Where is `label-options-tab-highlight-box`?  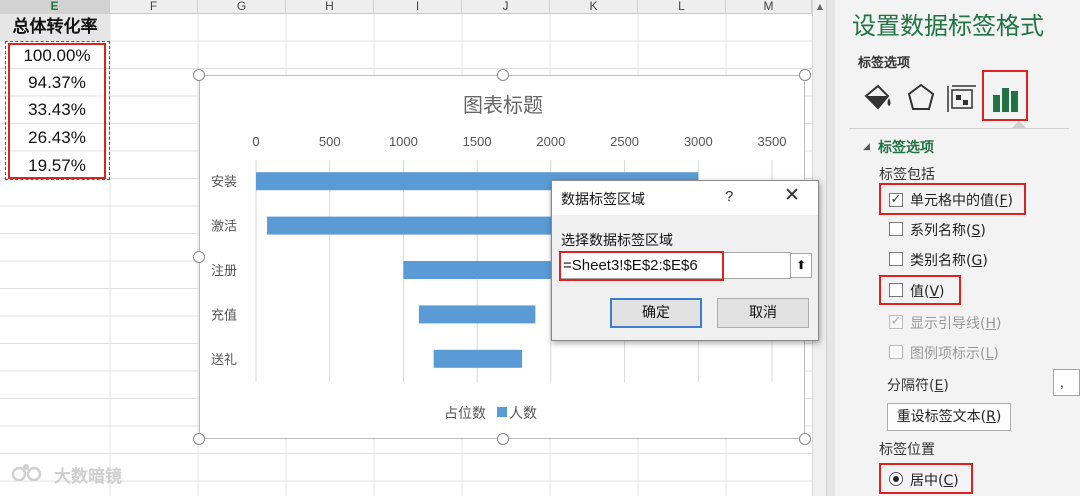
label-options-tab-highlight-box is located at coordinates (1005, 95).